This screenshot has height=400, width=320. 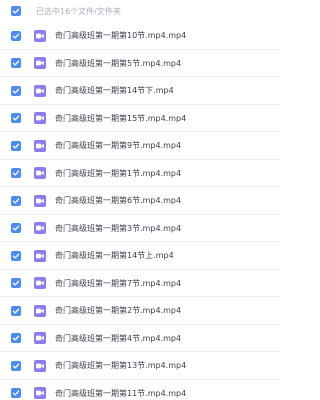 What do you see at coordinates (118, 228) in the screenshot?
I see `file-name: 奇门高级班第一期第3节.mp4.mp4` at bounding box center [118, 228].